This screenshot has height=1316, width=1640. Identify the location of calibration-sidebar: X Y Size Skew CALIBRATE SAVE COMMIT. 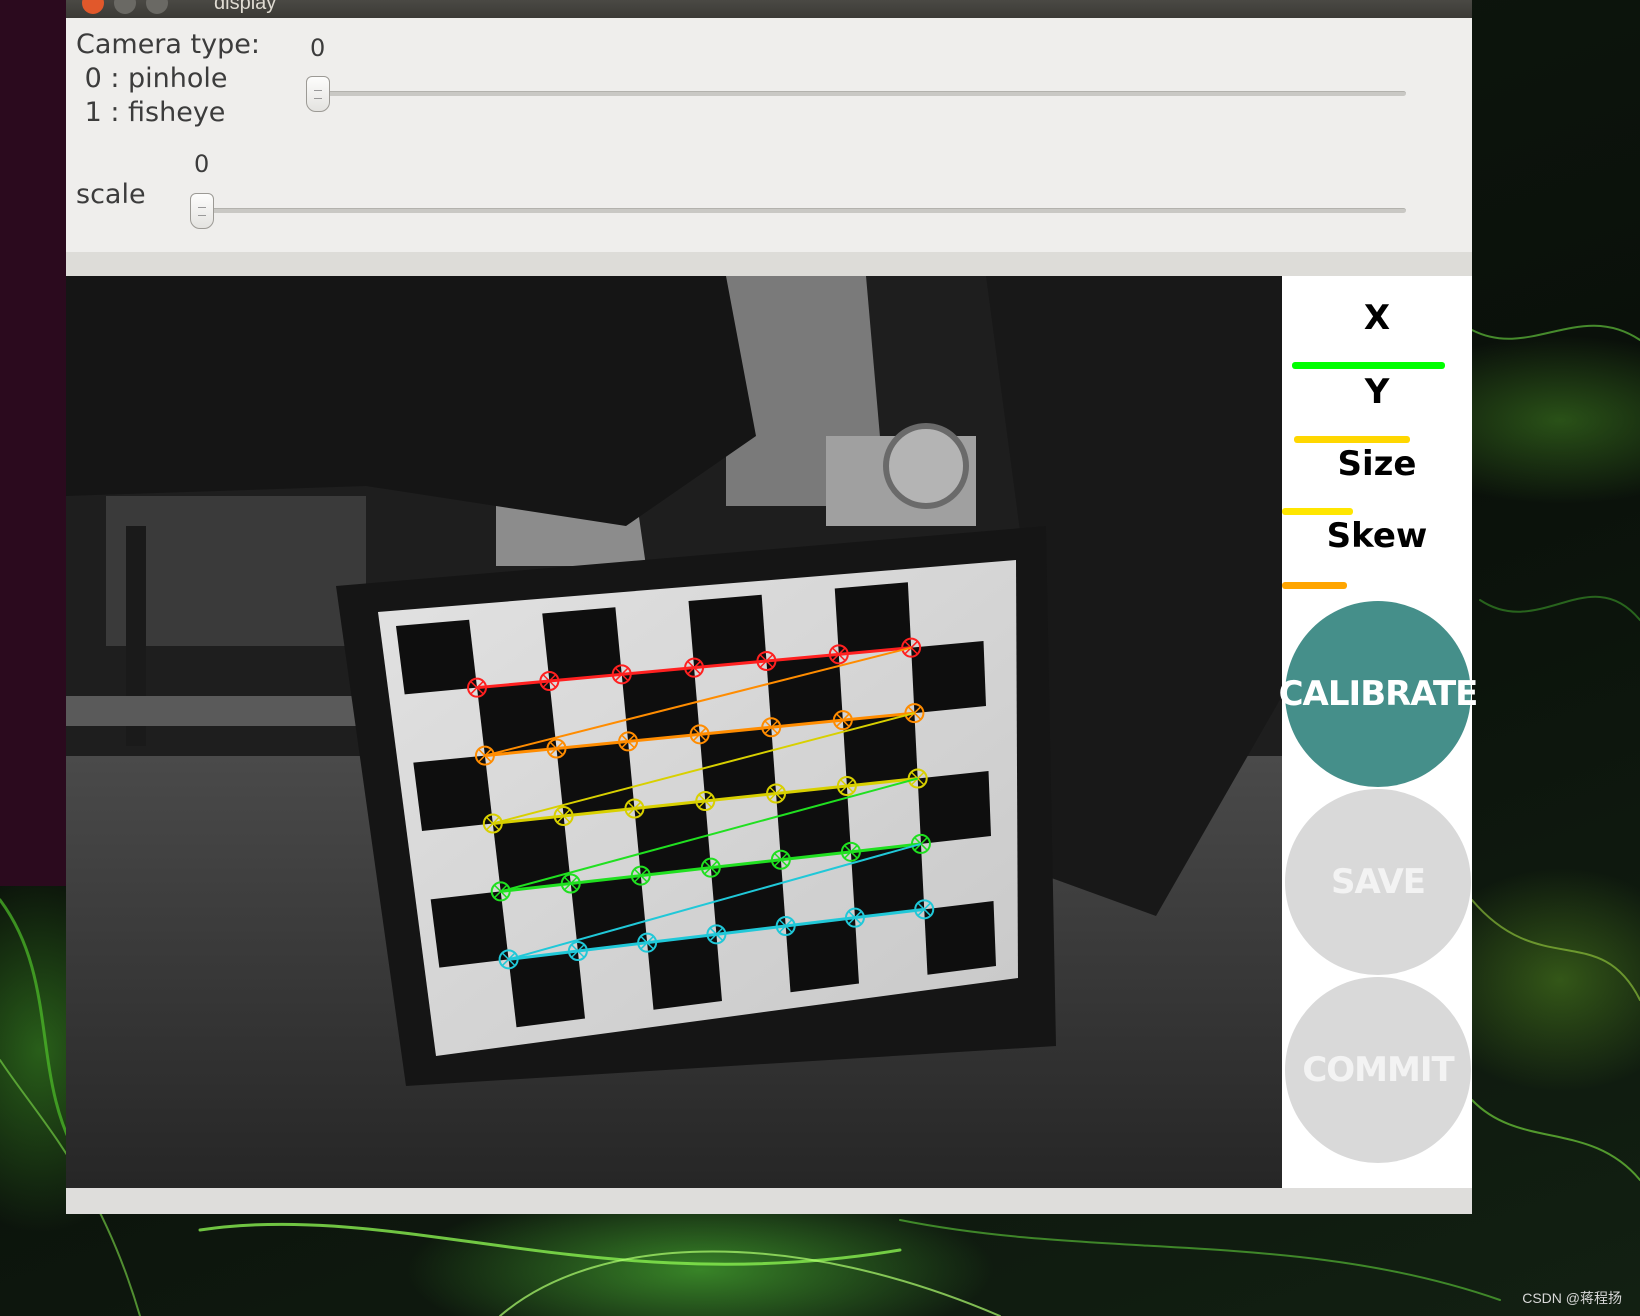
(1378, 732).